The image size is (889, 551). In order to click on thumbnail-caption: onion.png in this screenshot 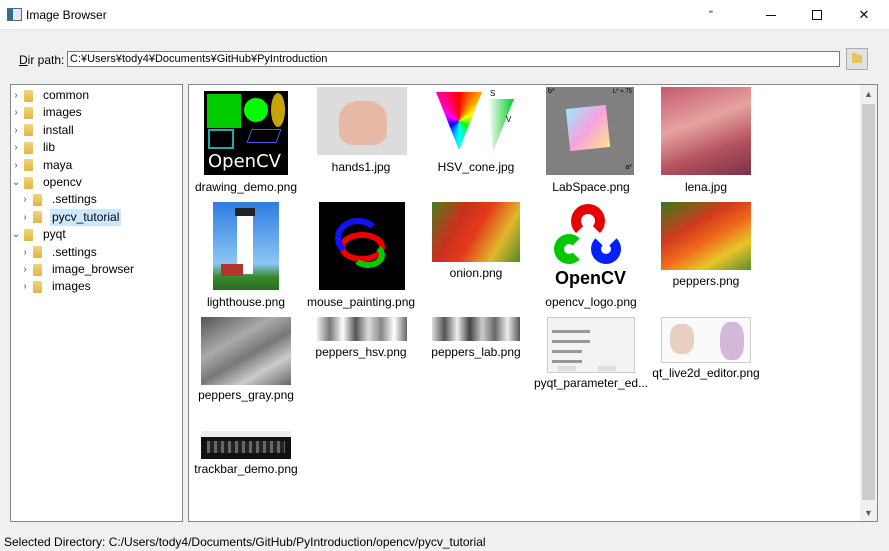, I will do `click(476, 273)`.